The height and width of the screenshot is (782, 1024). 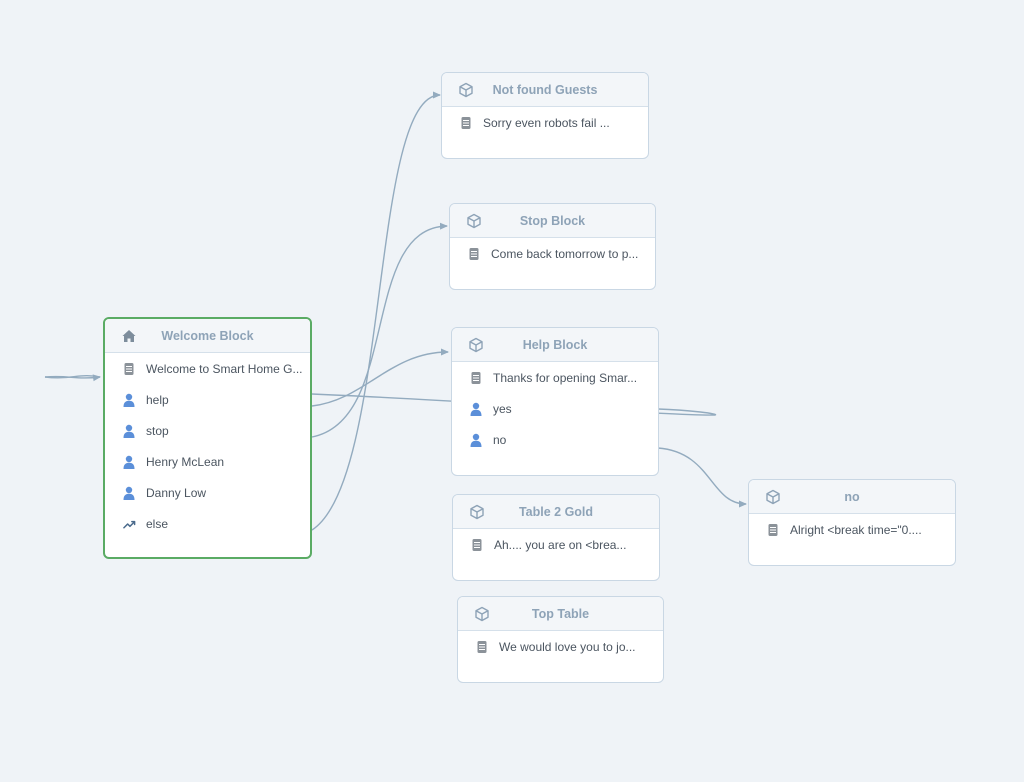 What do you see at coordinates (176, 492) in the screenshot?
I see `block-row-text: Danny Low` at bounding box center [176, 492].